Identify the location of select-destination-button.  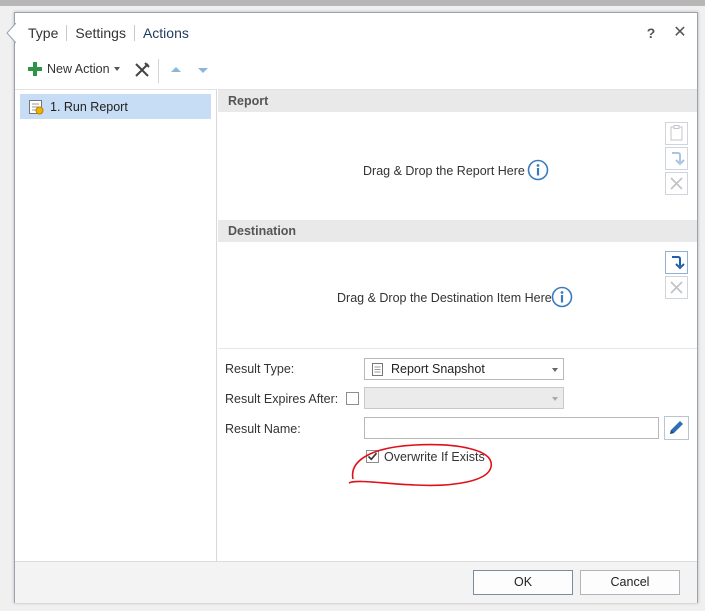
(676, 262).